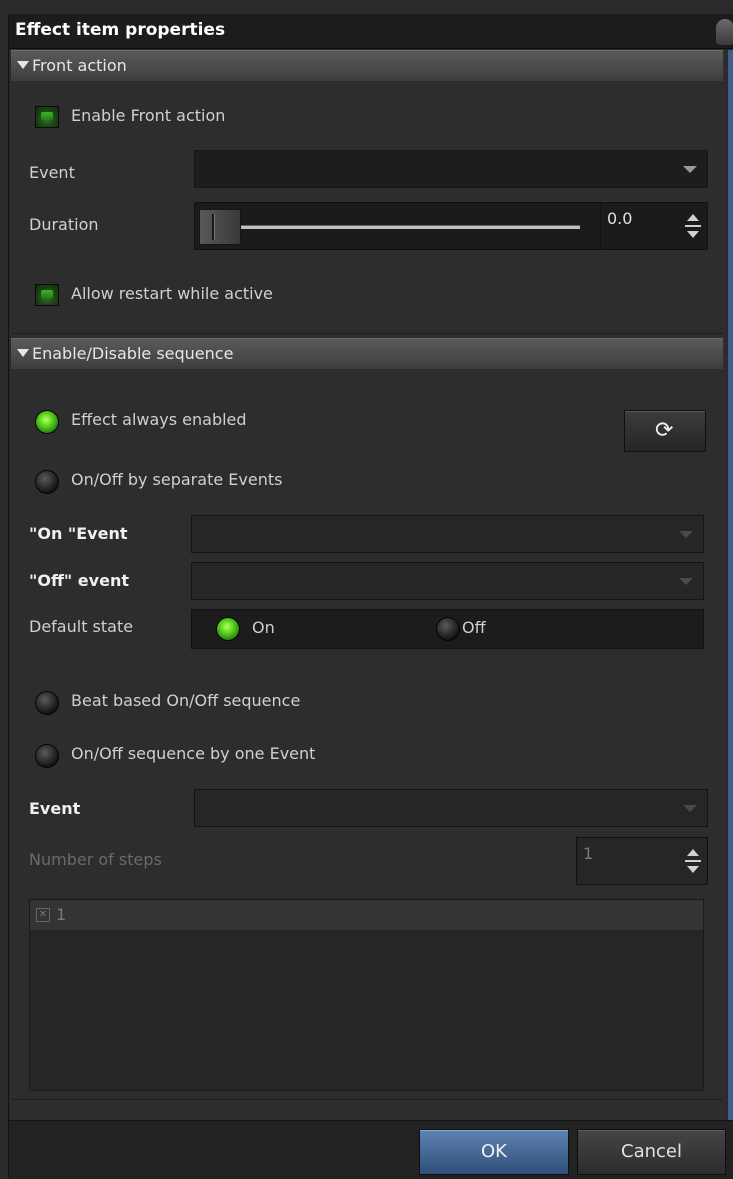 This screenshot has width=733, height=1179. I want to click on allow-restart-label: Allow restart while active, so click(172, 293).